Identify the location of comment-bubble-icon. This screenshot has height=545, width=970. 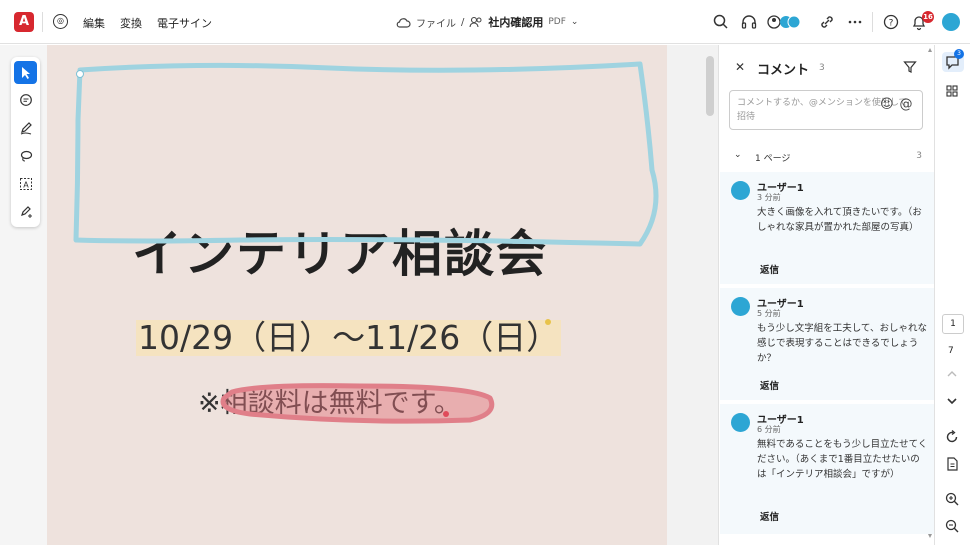
(25, 99).